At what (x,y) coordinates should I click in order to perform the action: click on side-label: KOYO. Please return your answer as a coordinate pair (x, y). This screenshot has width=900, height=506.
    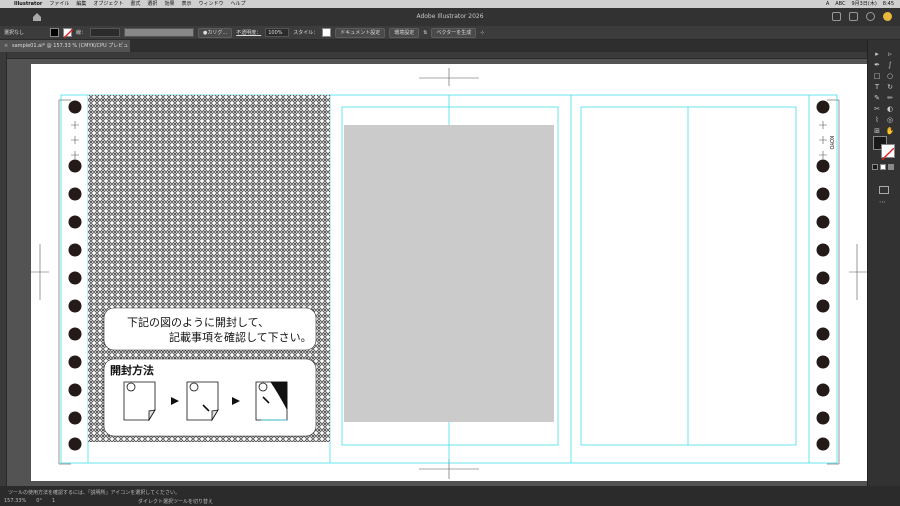
    Looking at the image, I should click on (831, 142).